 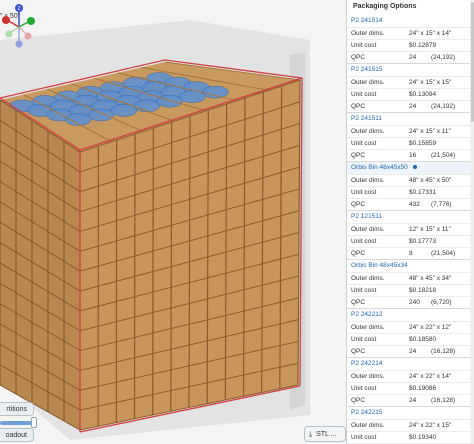 What do you see at coordinates (31, 21) in the screenshot?
I see `y-axis-handle` at bounding box center [31, 21].